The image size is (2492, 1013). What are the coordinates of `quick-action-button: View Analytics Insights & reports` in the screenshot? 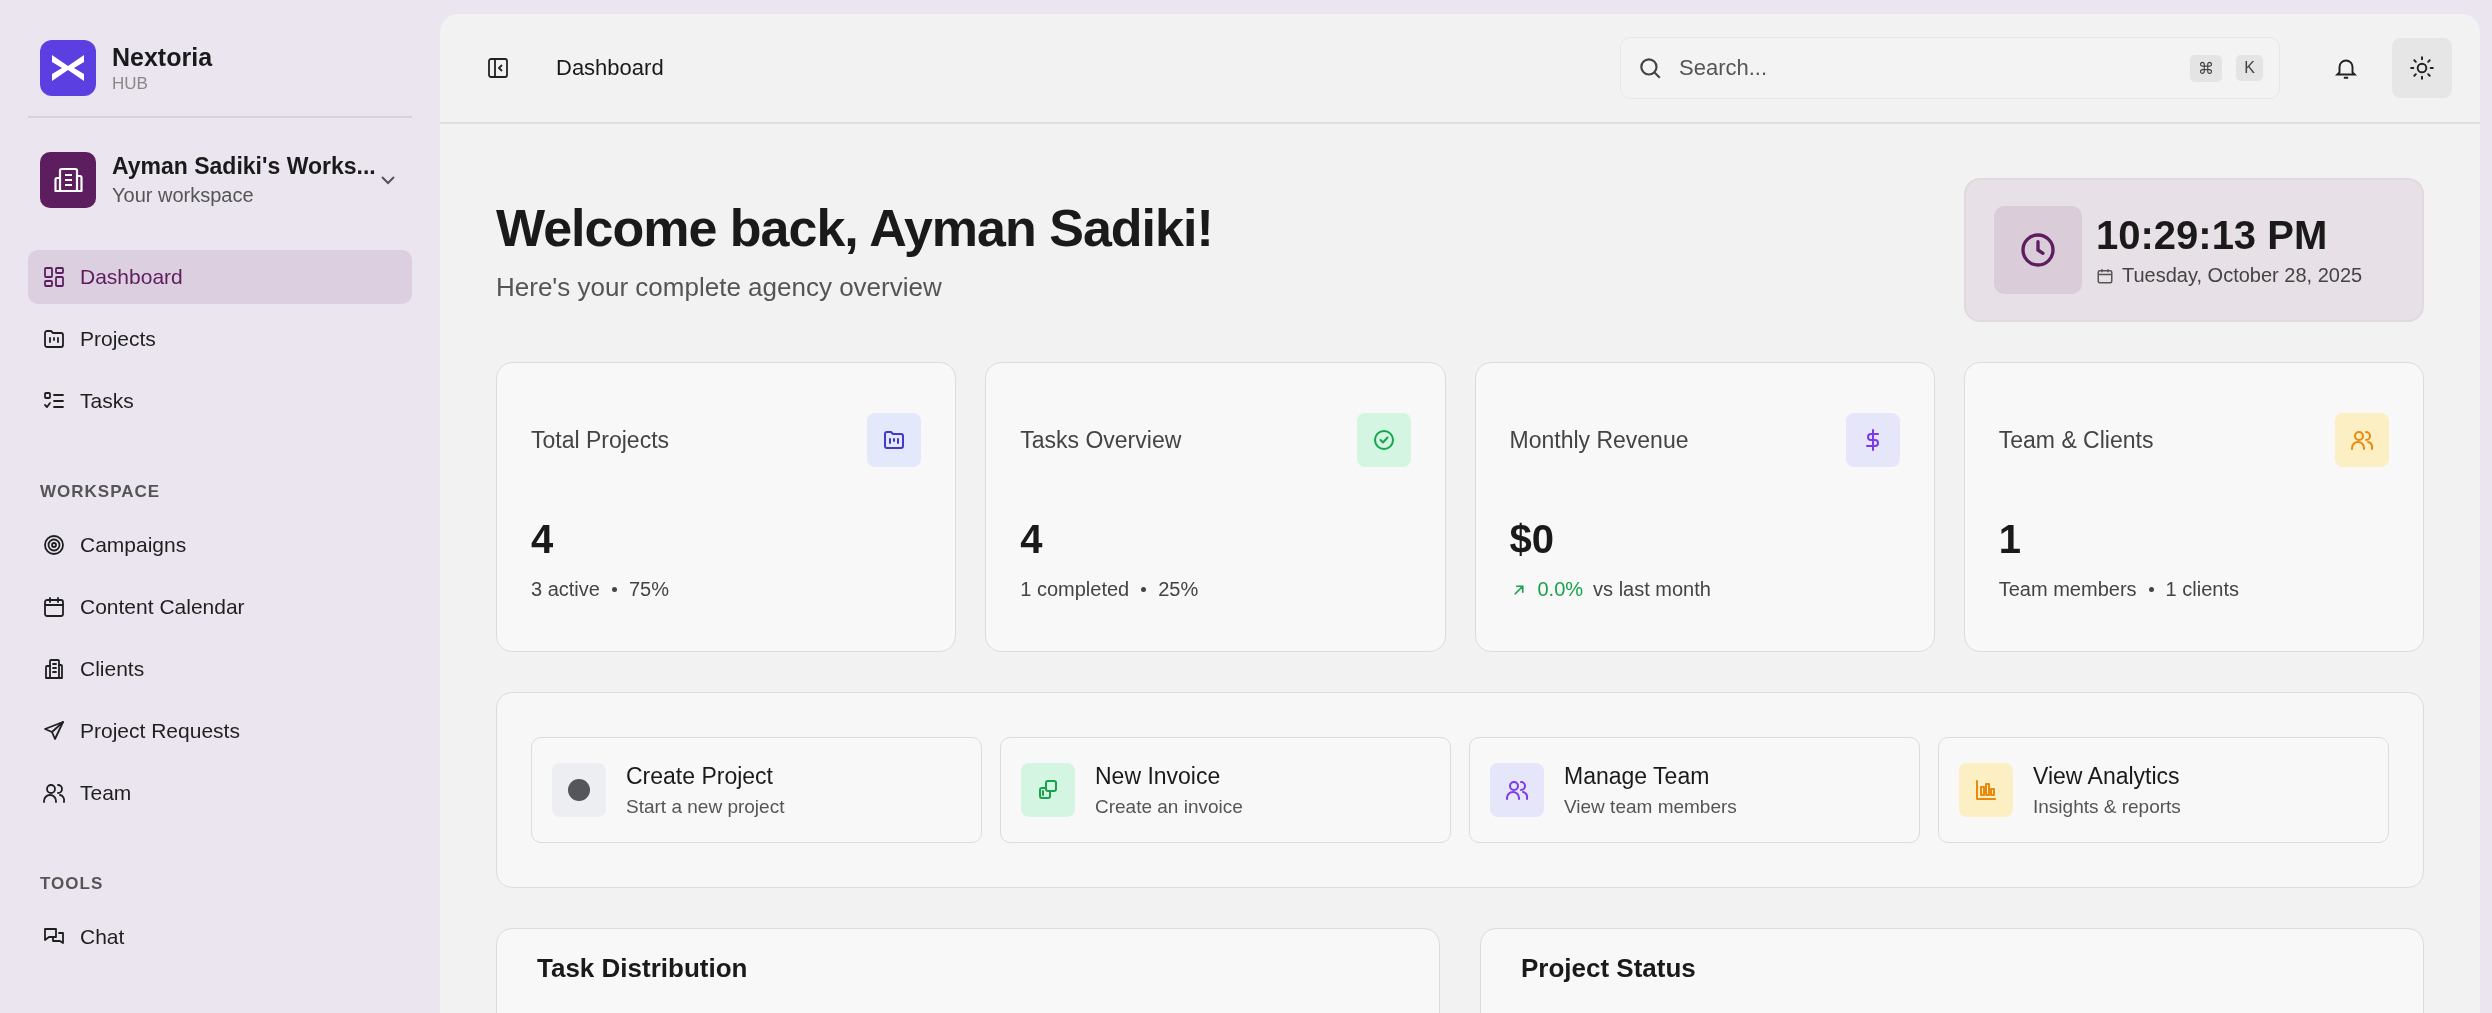 It's located at (2163, 790).